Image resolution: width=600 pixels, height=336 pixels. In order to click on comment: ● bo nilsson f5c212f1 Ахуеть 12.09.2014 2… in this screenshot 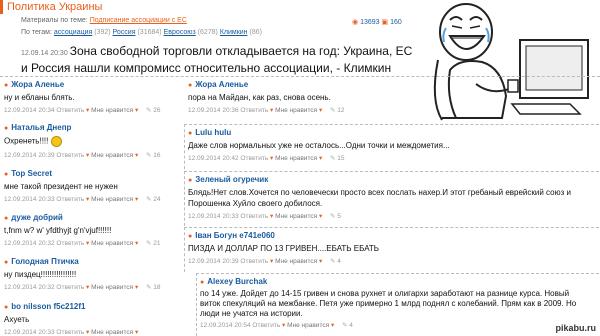, I will do `click(94, 319)`.